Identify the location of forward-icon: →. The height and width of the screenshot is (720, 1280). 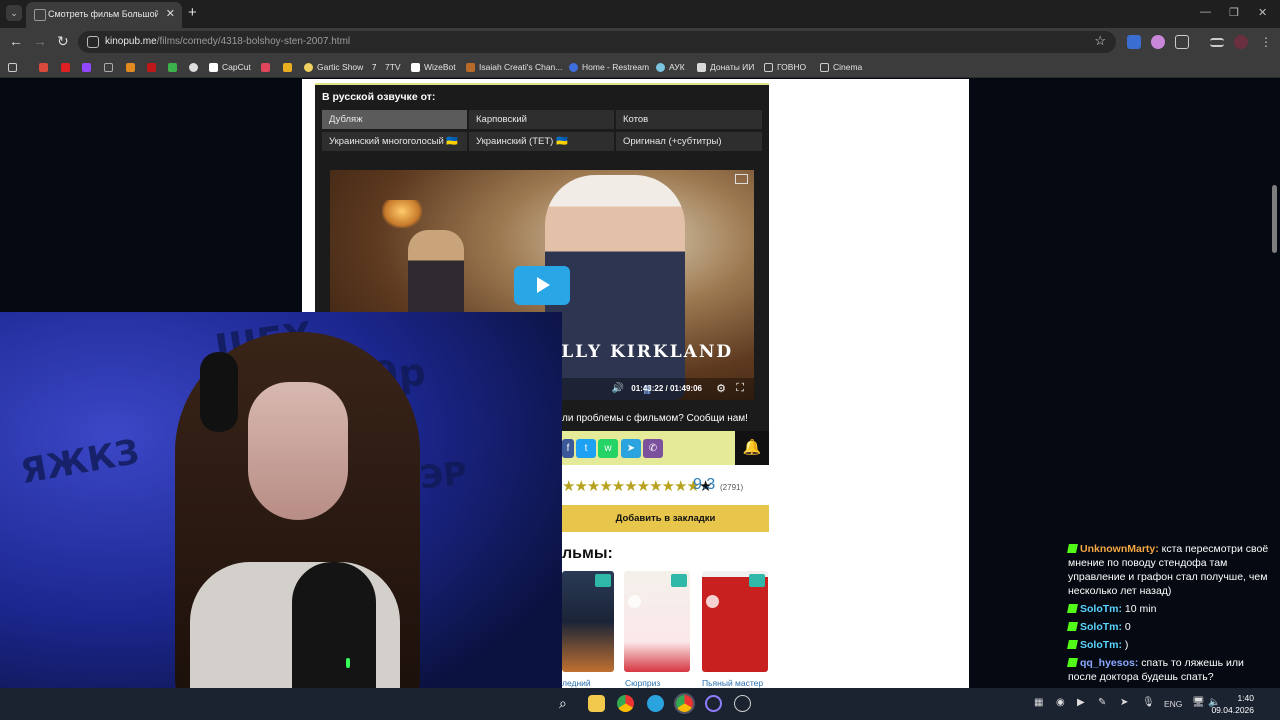
(40, 41).